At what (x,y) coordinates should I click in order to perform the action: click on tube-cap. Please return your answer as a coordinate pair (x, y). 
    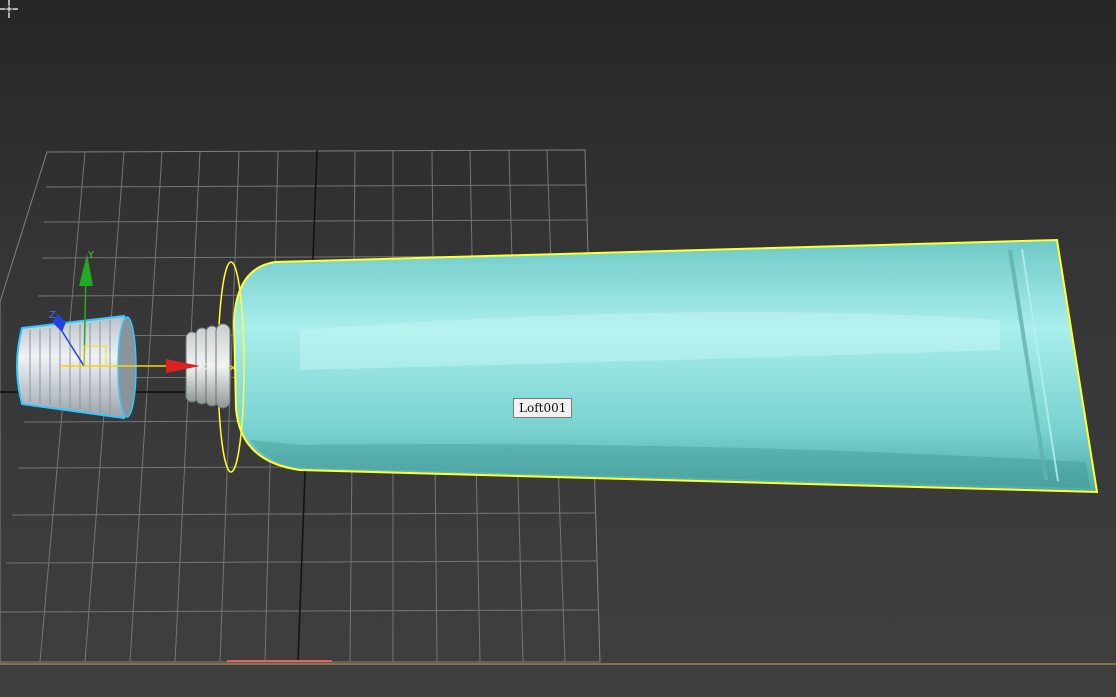
    Looking at the image, I should click on (76, 367).